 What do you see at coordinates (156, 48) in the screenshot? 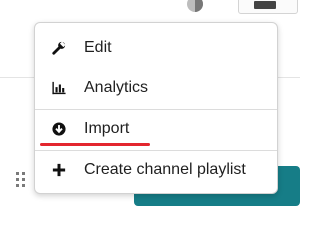
I see `menu-item-edit: Edit` at bounding box center [156, 48].